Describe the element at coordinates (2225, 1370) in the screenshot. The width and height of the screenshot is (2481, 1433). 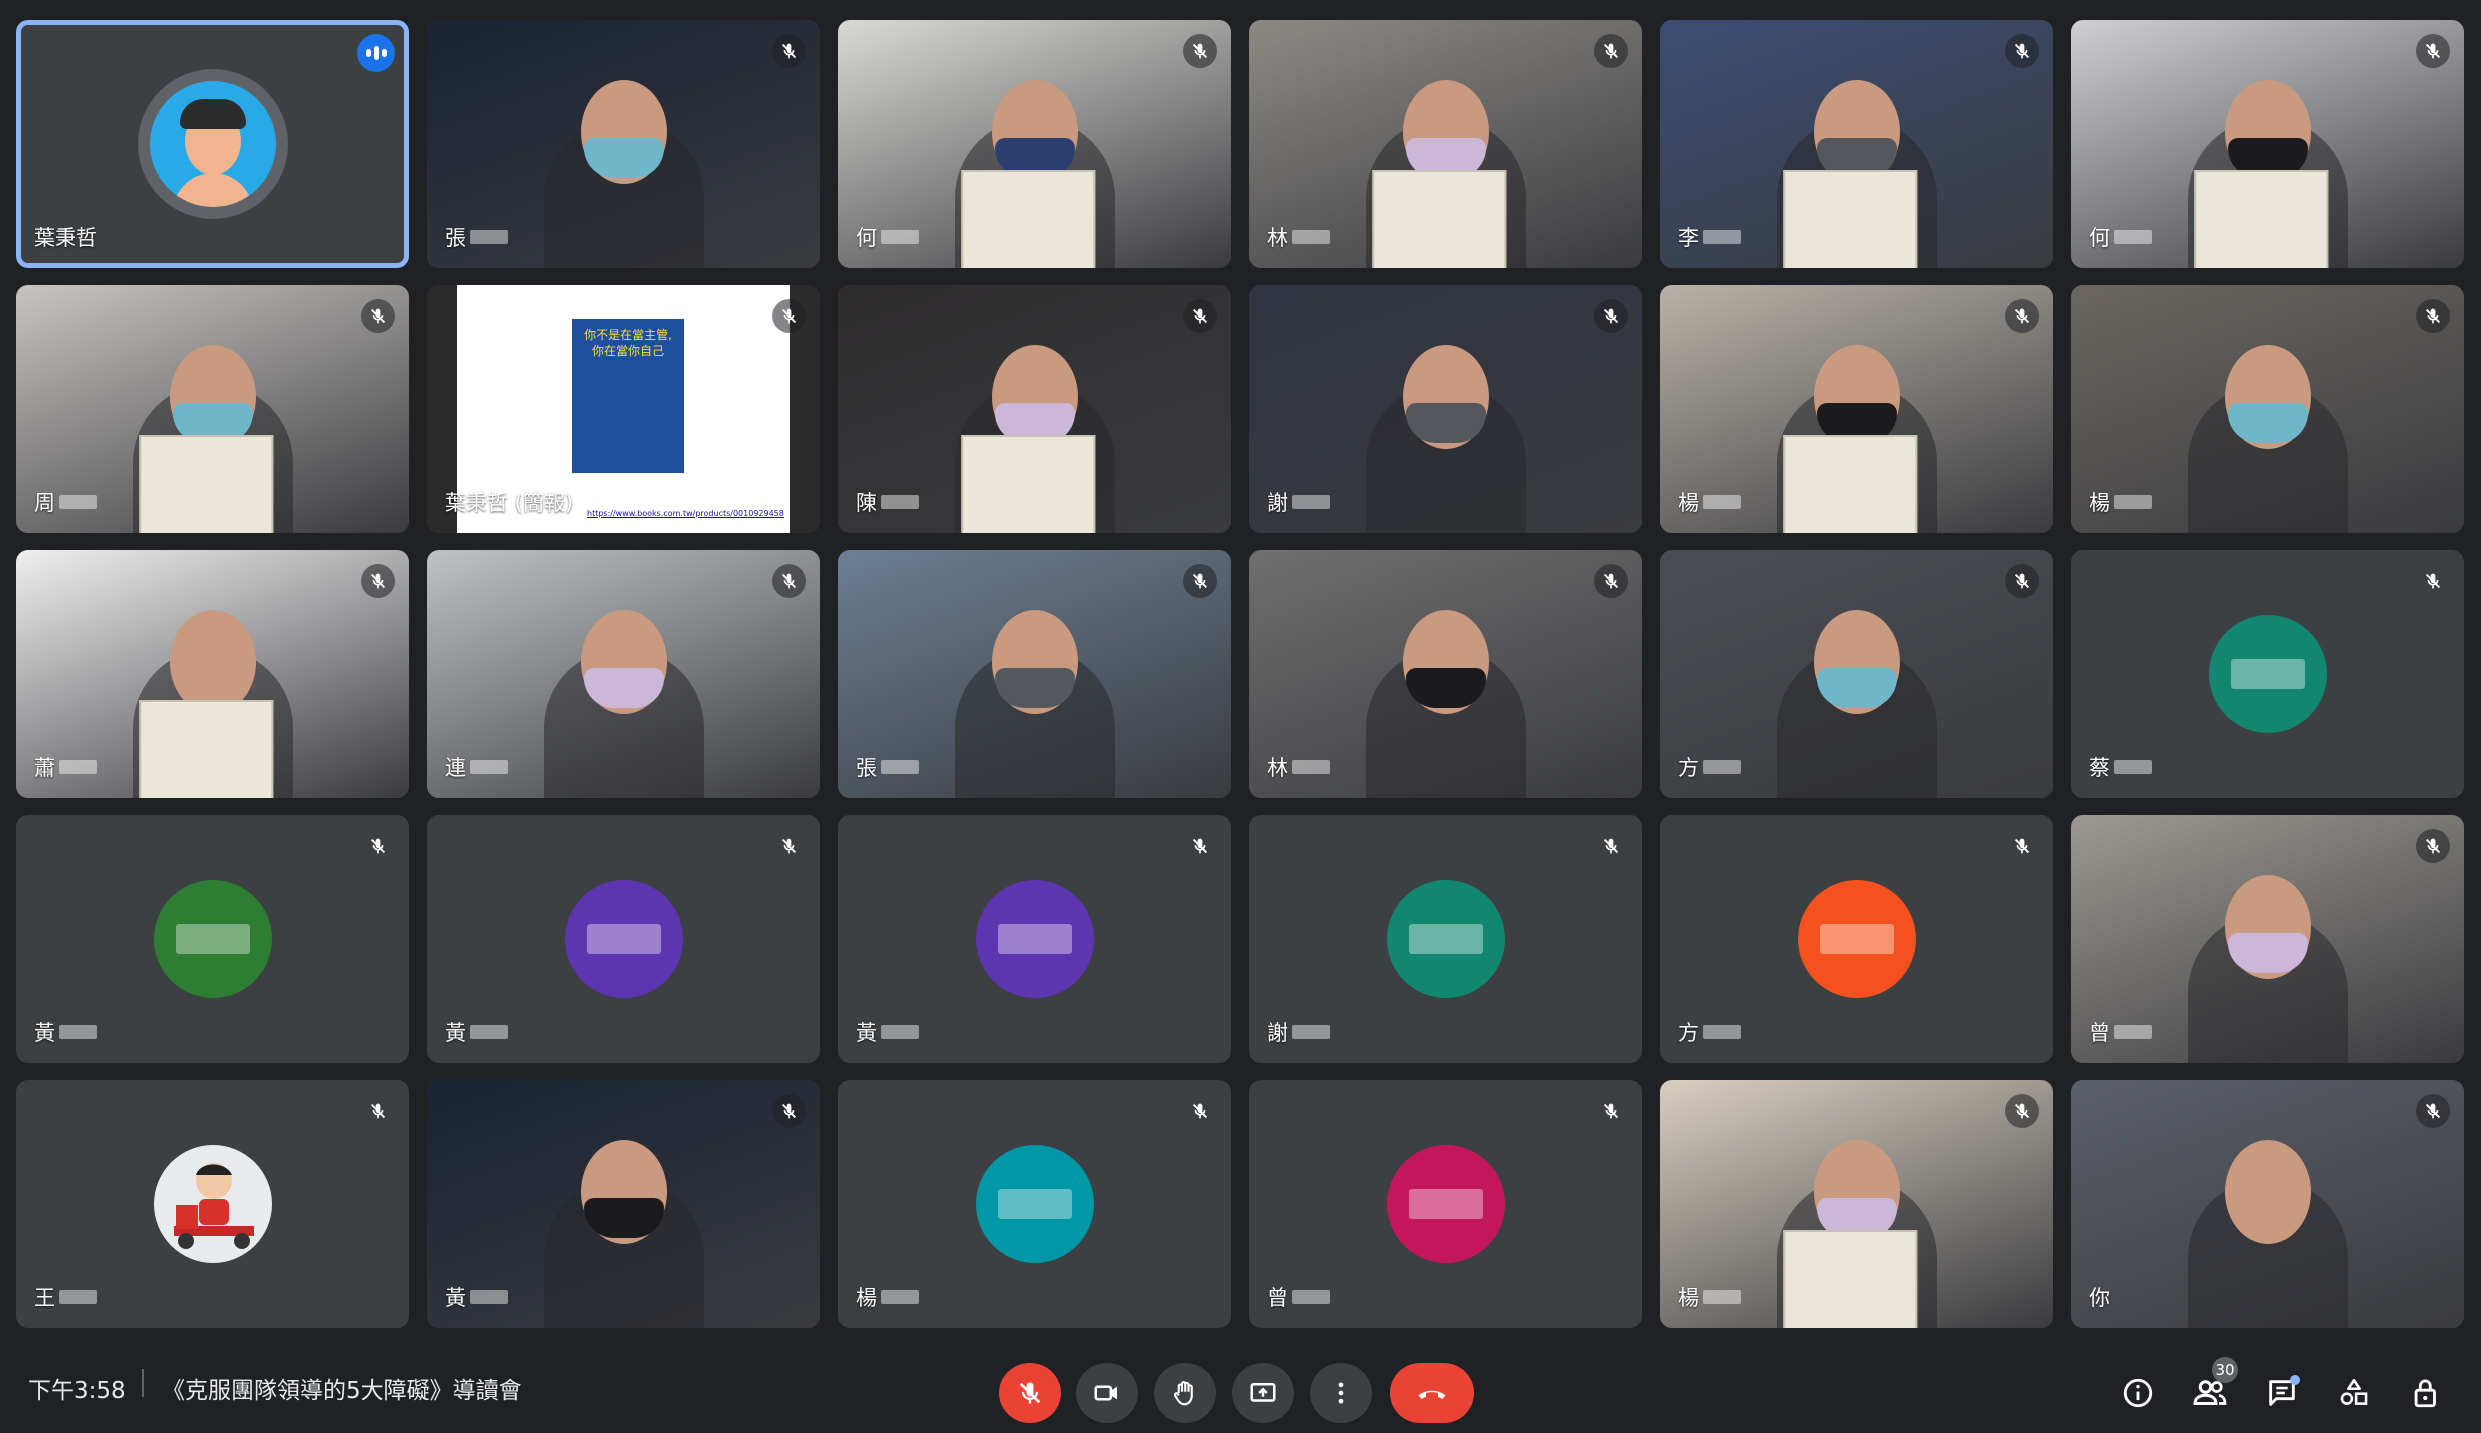
I see `participant-count-badge: 30` at that location.